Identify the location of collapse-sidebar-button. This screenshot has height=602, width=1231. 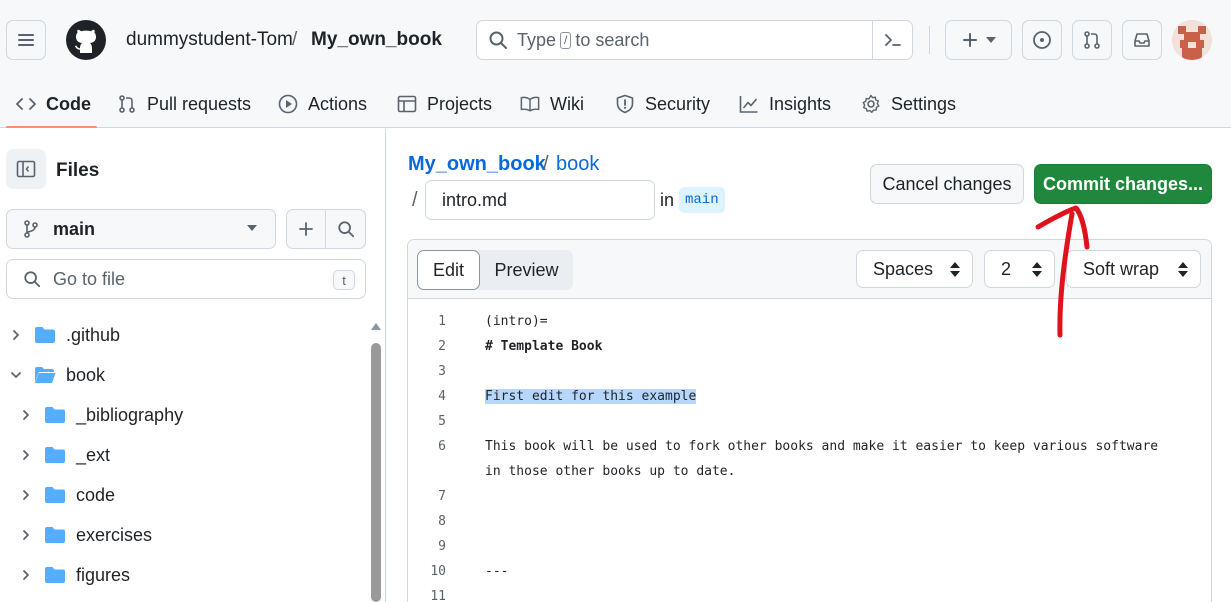
(26, 169).